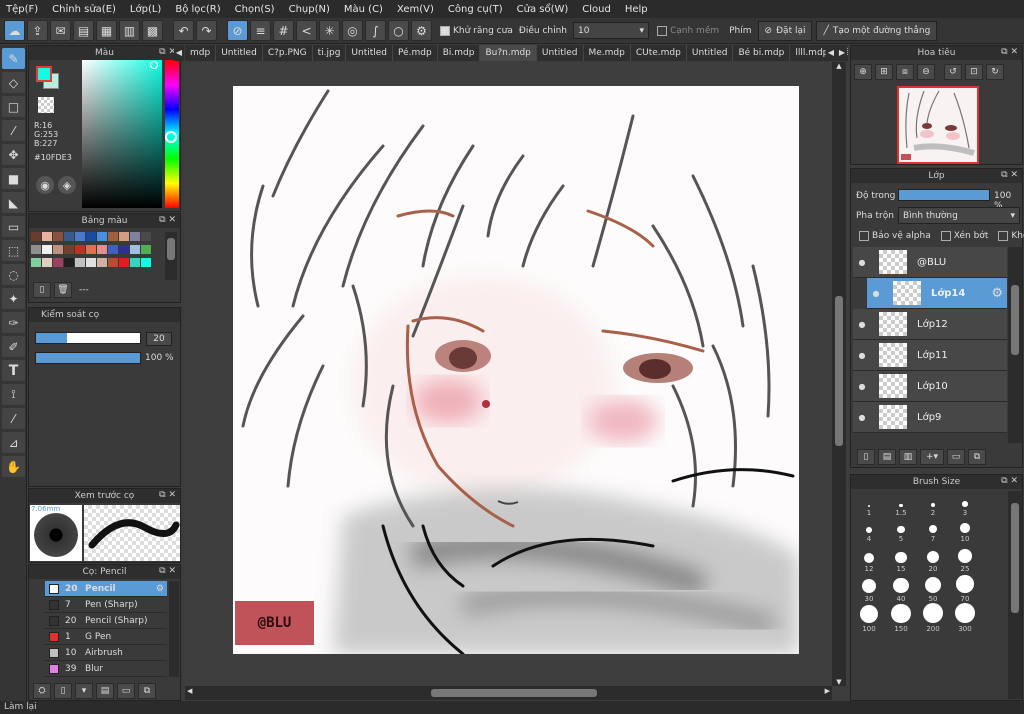 This screenshot has height=714, width=1024. I want to click on canvas-horizontal-thumb, so click(514, 693).